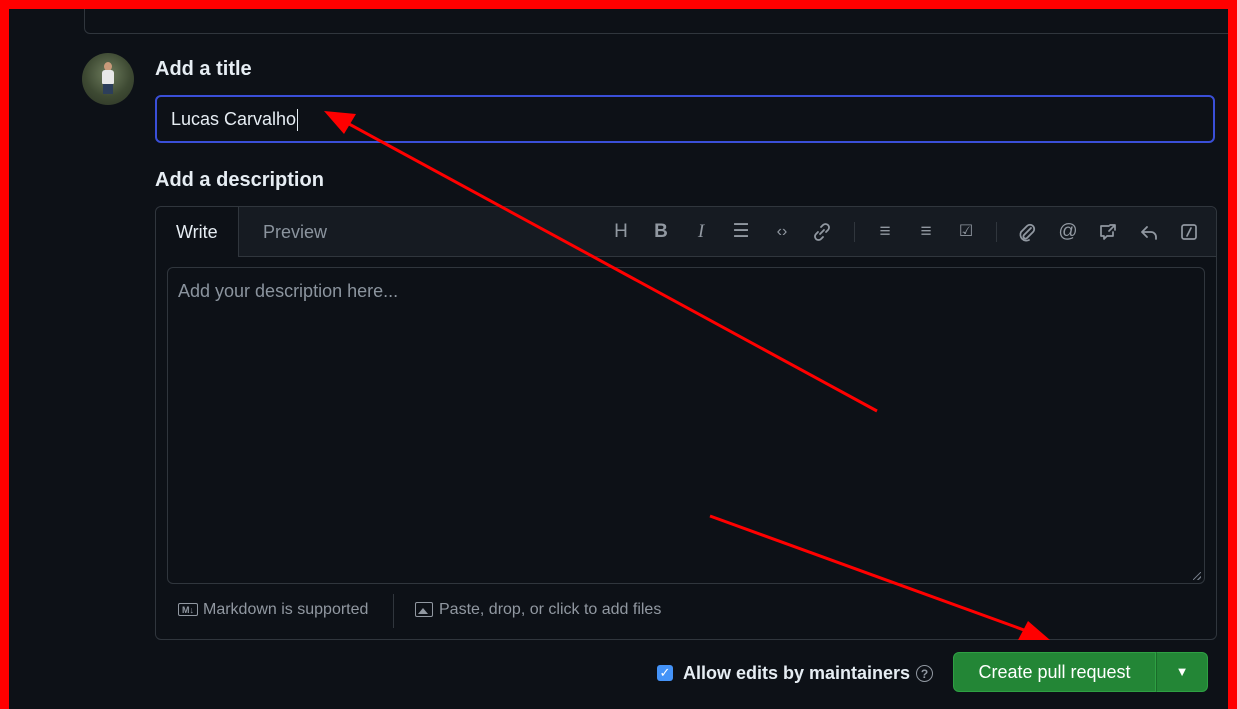 Image resolution: width=1237 pixels, height=709 pixels. Describe the element at coordinates (661, 232) in the screenshot. I see `bold-icon: B` at that location.